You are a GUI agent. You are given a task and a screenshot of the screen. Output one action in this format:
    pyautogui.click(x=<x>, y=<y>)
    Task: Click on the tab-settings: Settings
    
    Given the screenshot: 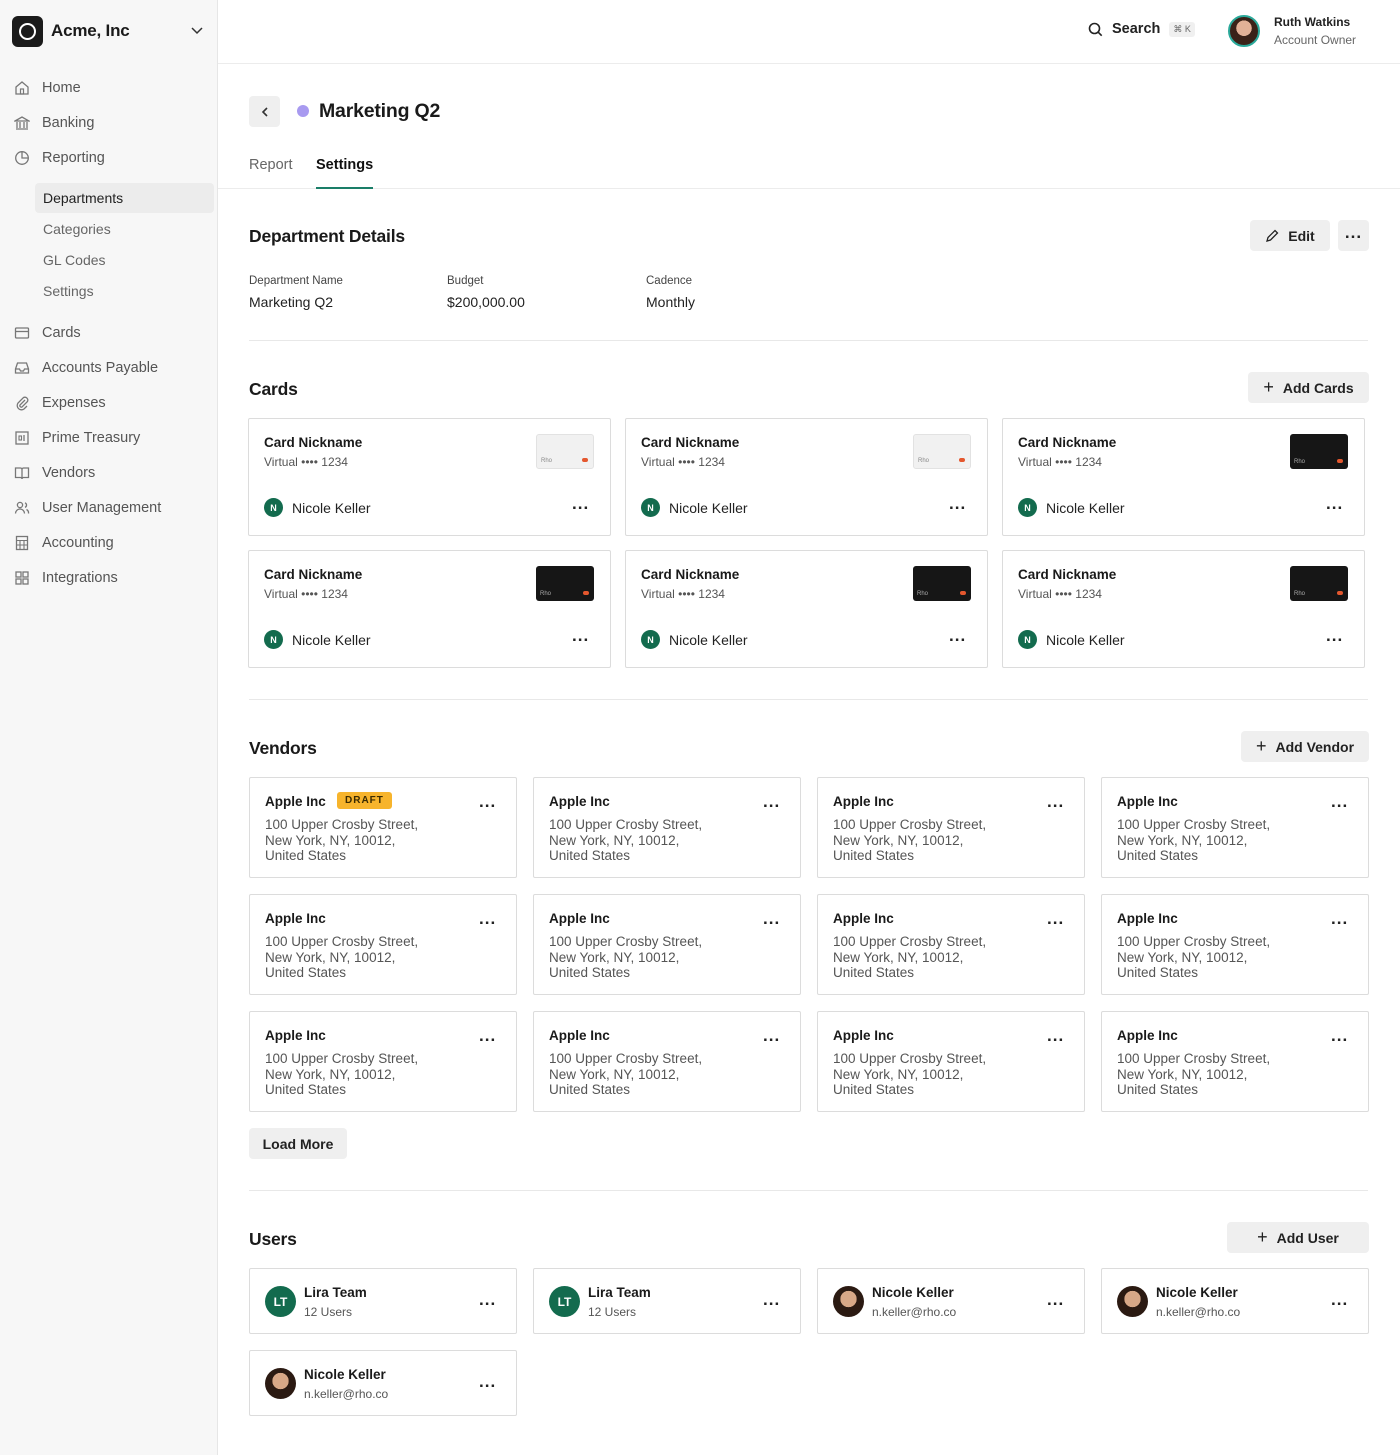 What is the action you would take?
    pyautogui.click(x=345, y=173)
    